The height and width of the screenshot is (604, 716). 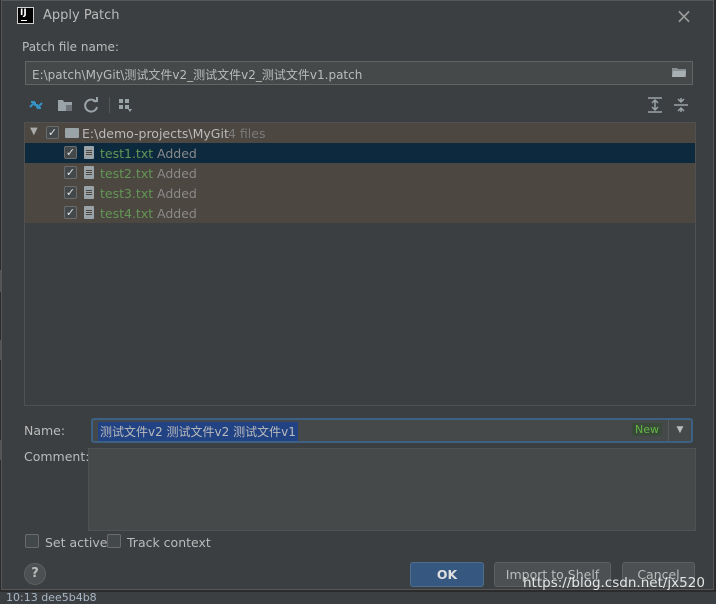 I want to click on set-active-label: Set active, so click(x=76, y=542).